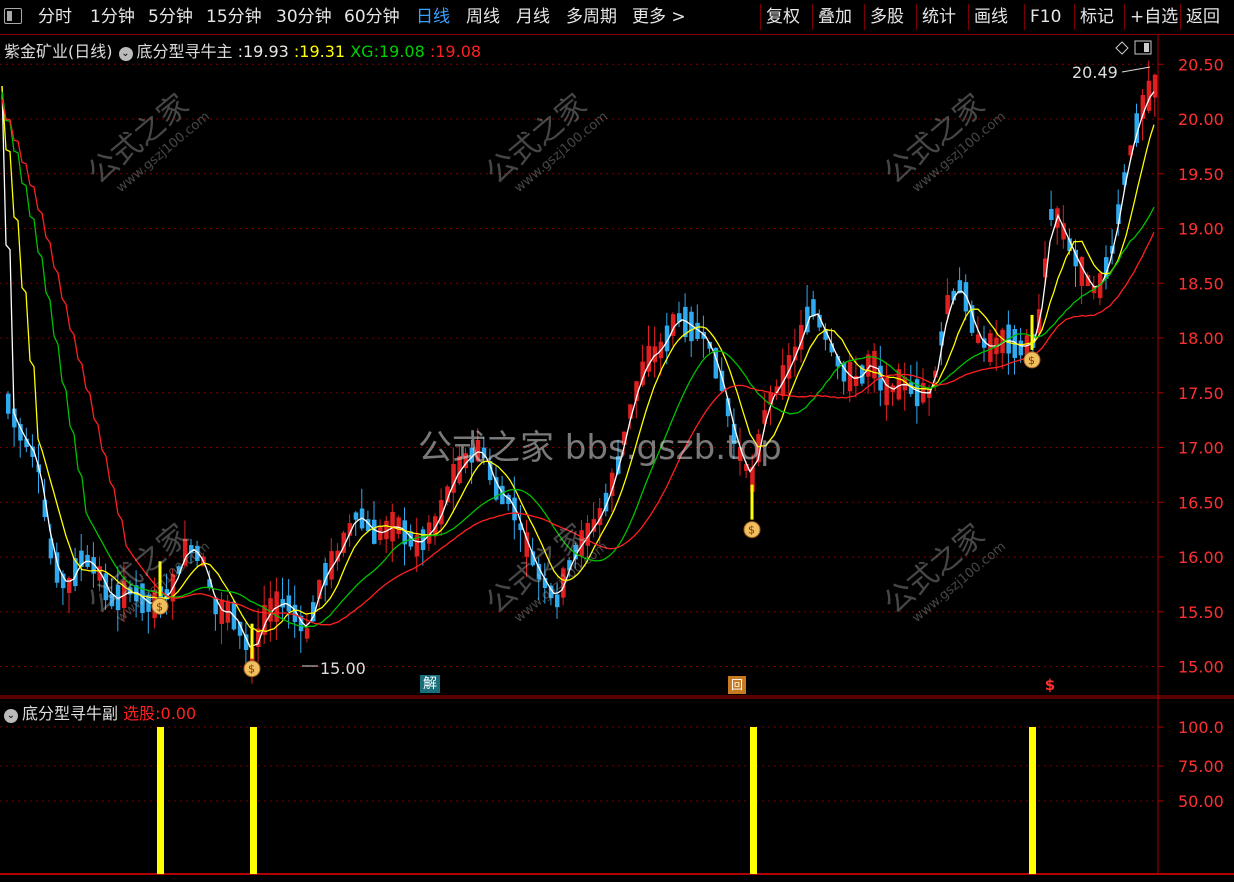 The image size is (1234, 882). I want to click on price-axis-label: 18.00, so click(1201, 338).